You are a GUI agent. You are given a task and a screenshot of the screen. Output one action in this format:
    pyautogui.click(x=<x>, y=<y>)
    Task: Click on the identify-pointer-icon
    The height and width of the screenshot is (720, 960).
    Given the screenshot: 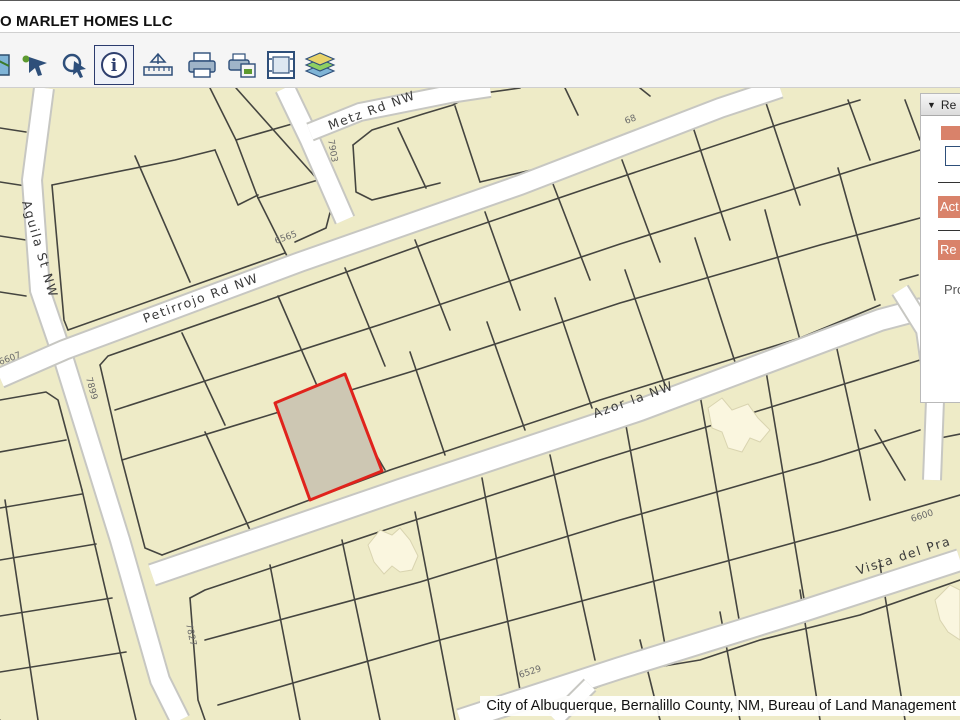 What is the action you would take?
    pyautogui.click(x=74, y=65)
    